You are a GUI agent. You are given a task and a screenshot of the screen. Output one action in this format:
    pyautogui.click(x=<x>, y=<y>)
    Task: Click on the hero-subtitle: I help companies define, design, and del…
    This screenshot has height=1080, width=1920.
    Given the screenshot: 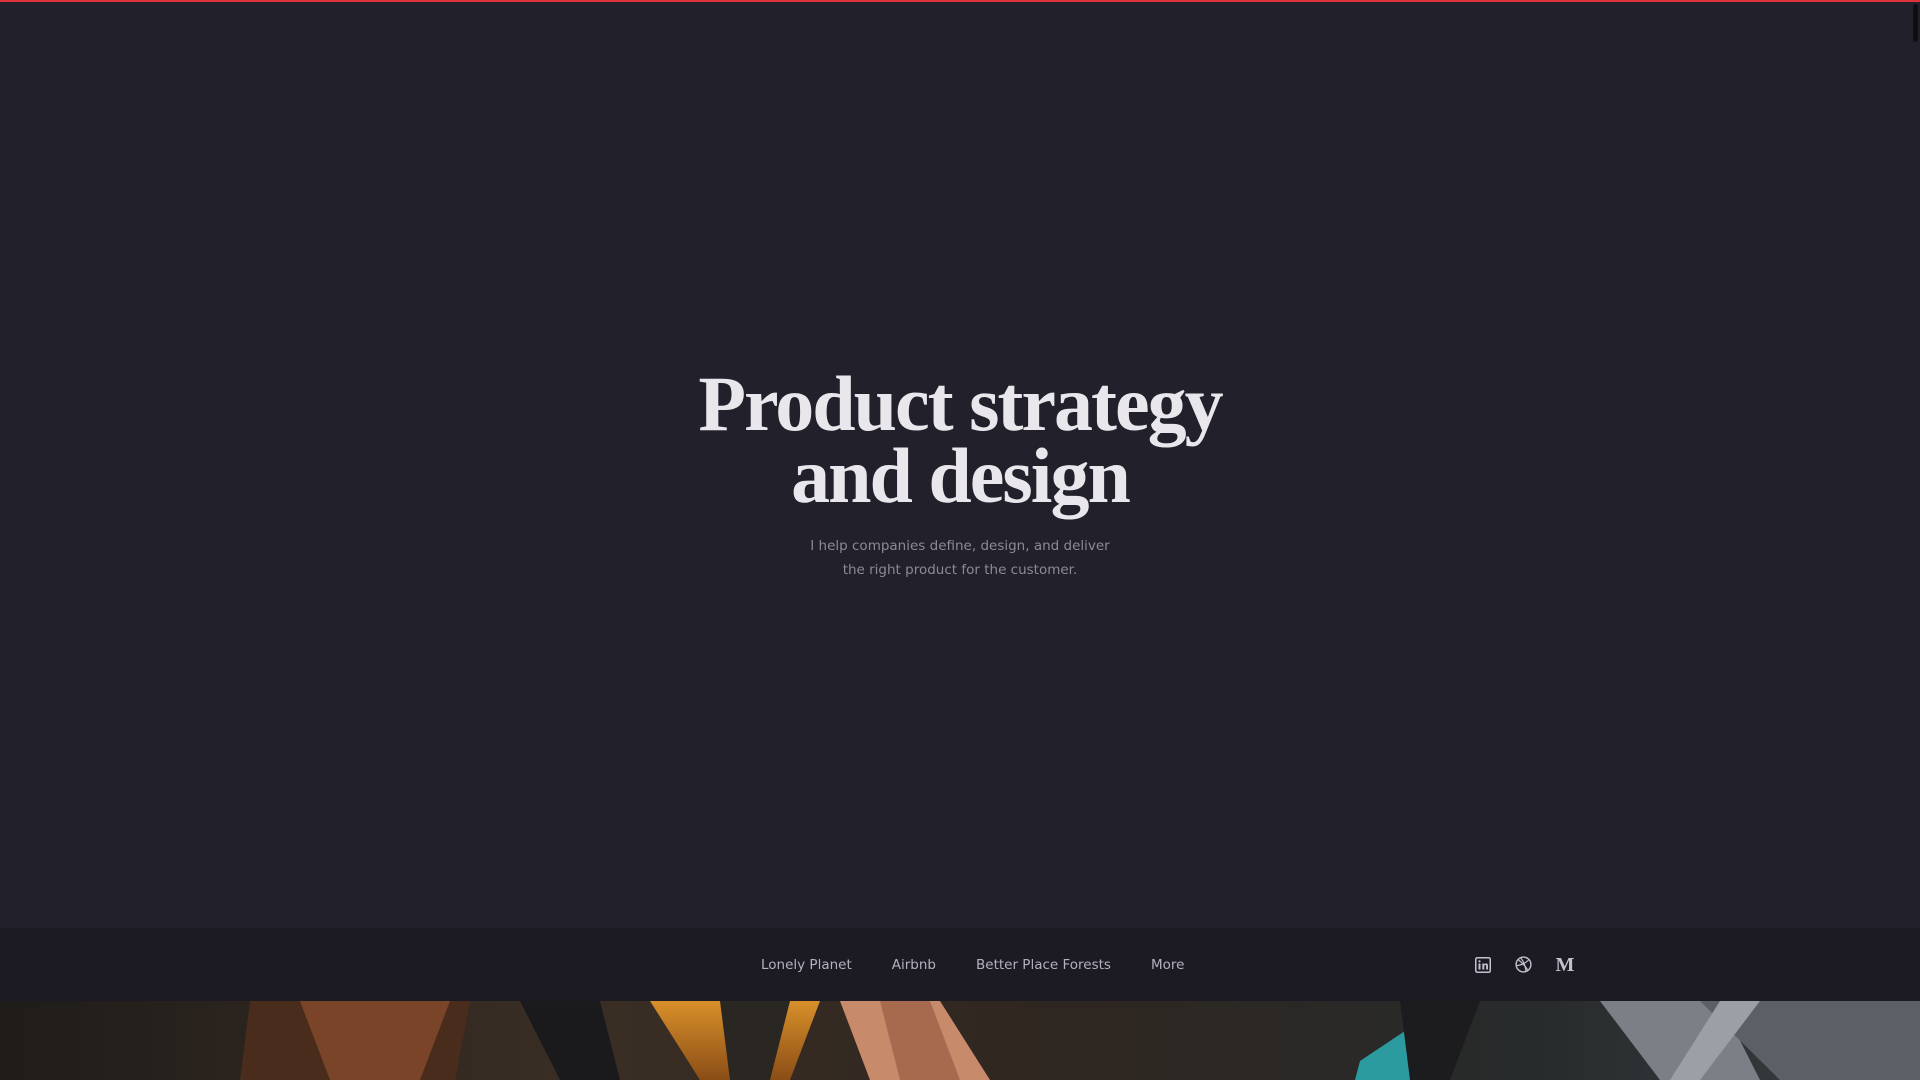 What is the action you would take?
    pyautogui.click(x=960, y=558)
    